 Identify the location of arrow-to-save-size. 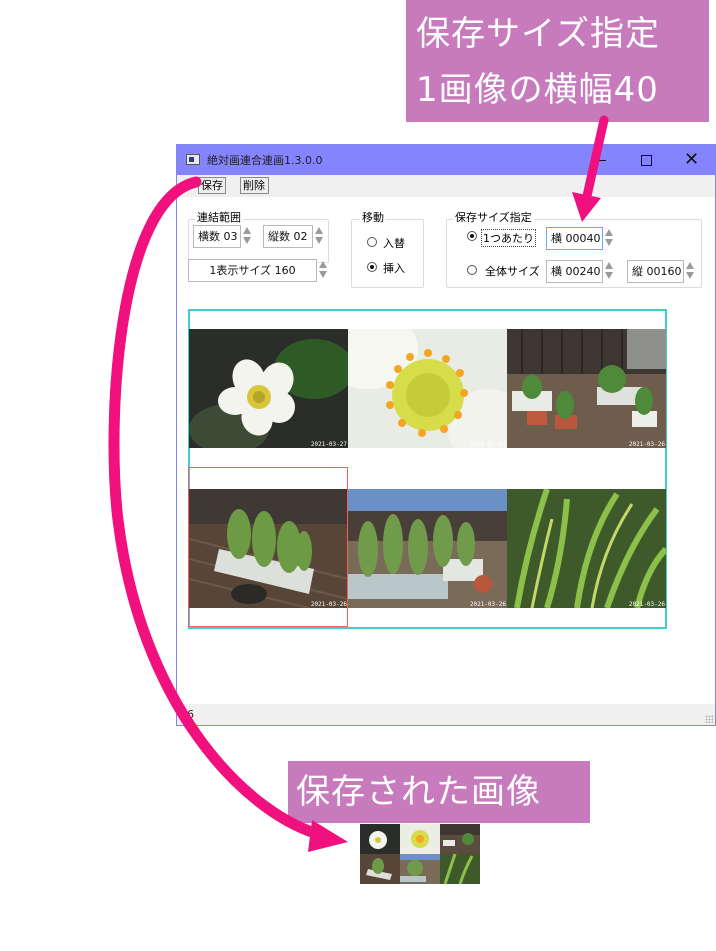
(590, 168).